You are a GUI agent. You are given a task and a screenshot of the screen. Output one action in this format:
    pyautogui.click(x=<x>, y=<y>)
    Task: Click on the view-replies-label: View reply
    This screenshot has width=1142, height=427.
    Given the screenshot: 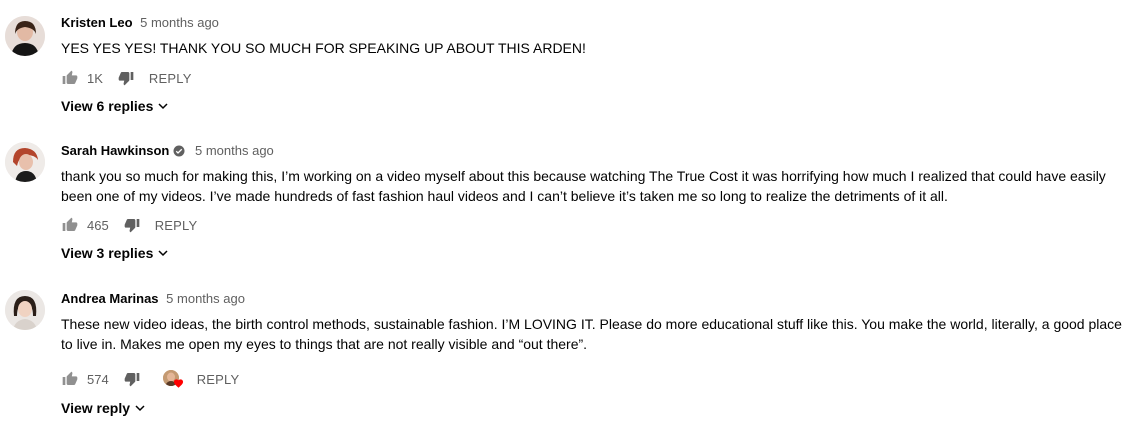 What is the action you would take?
    pyautogui.click(x=96, y=408)
    